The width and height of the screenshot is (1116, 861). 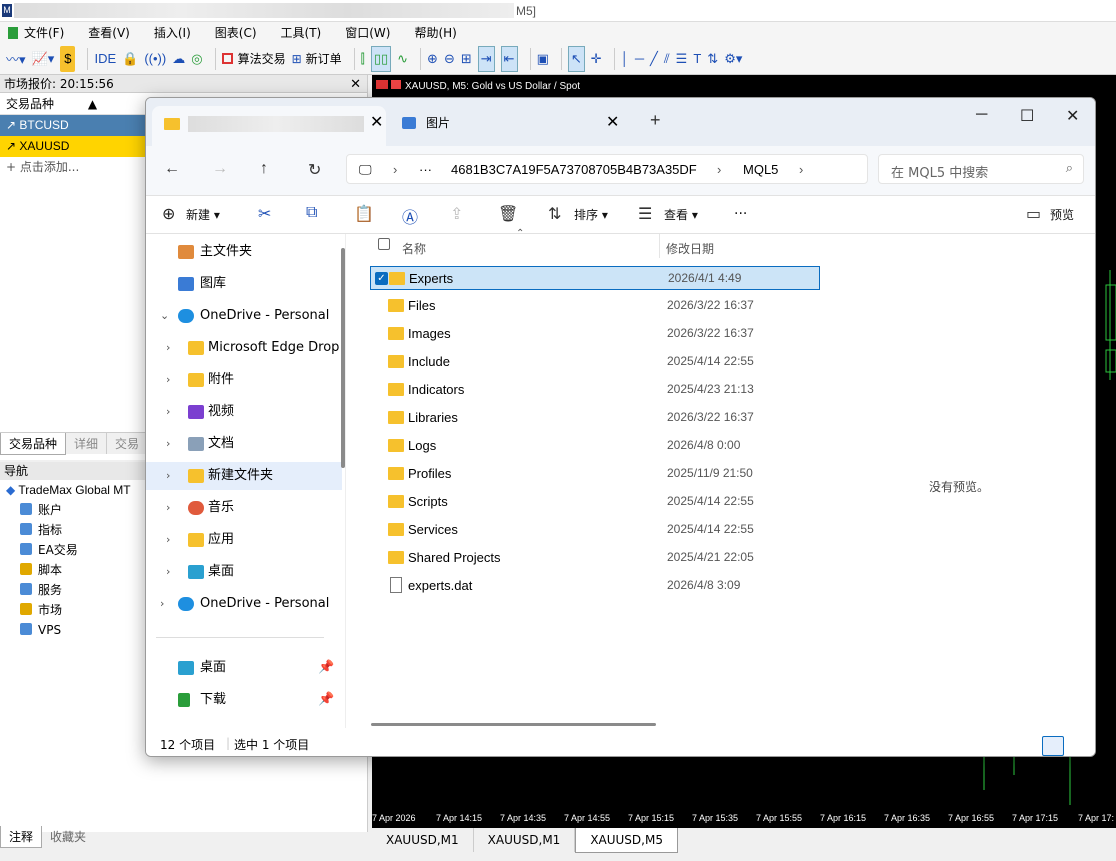 I want to click on algo-trading-button: 算法交易, so click(x=253, y=59).